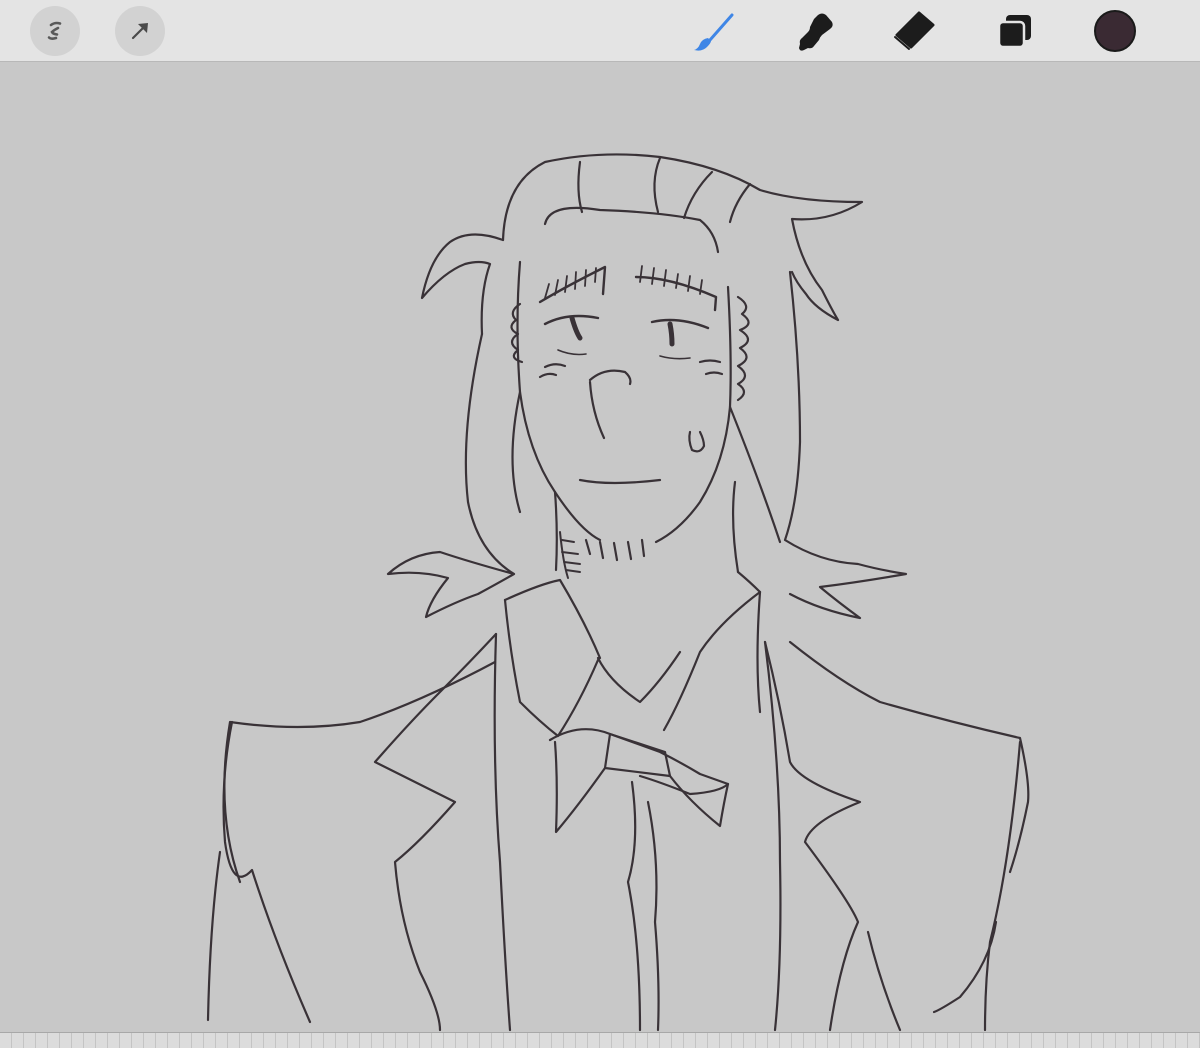 The image size is (1200, 1048). What do you see at coordinates (600, 1040) in the screenshot?
I see `bottom-timeline-strip` at bounding box center [600, 1040].